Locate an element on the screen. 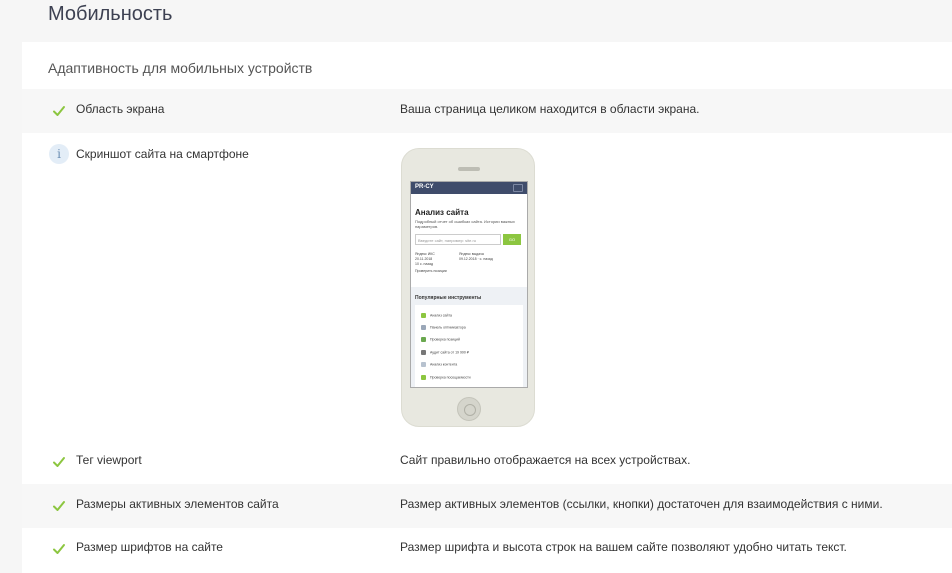 This screenshot has height=573, width=952. site-stat-serp: Яндекс выдача 09.12.2018 · с. назад is located at coordinates (476, 256).